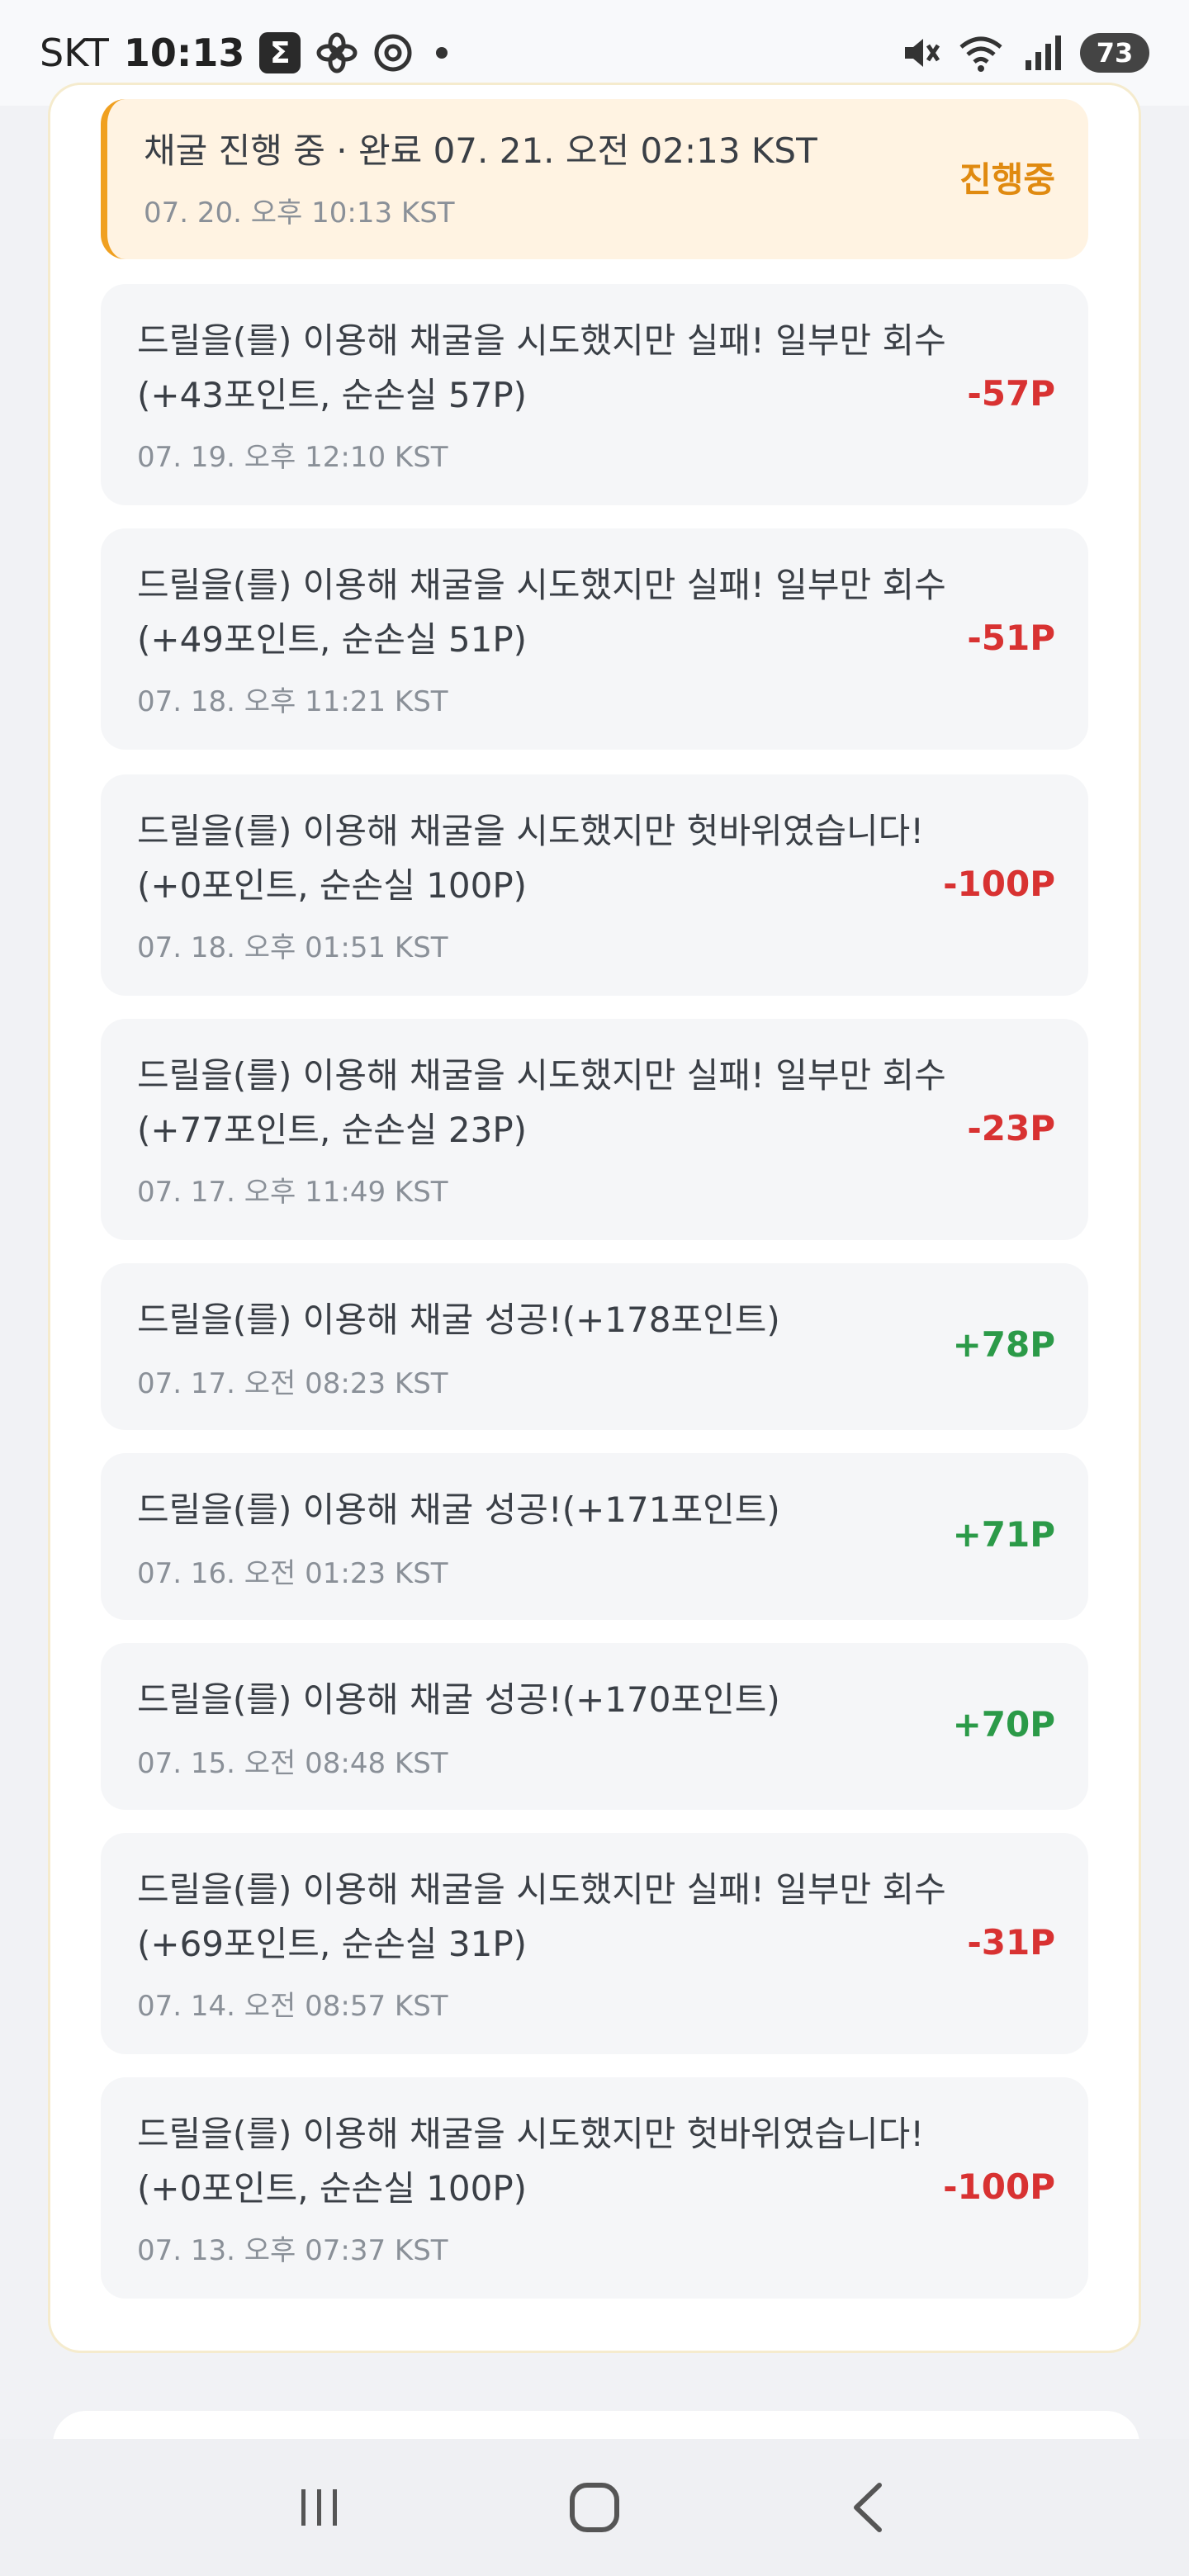 The width and height of the screenshot is (1189, 2576). Describe the element at coordinates (1024, 52) in the screenshot. I see `status-bar-right: 73` at that location.